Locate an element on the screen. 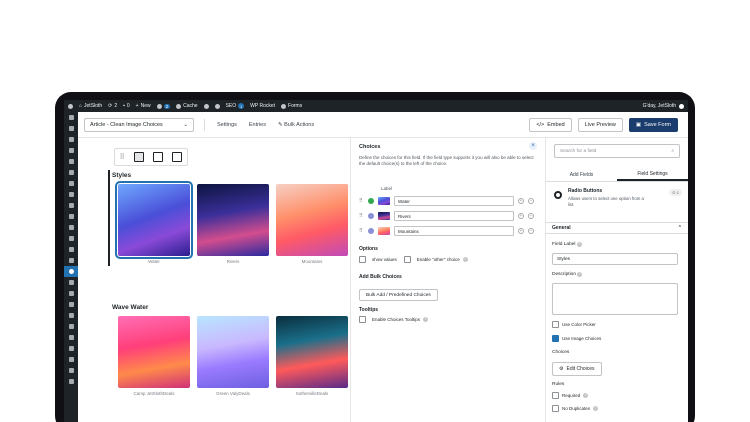 This screenshot has height=422, width=750. jetsloth-icon is located at coordinates (71, 128).